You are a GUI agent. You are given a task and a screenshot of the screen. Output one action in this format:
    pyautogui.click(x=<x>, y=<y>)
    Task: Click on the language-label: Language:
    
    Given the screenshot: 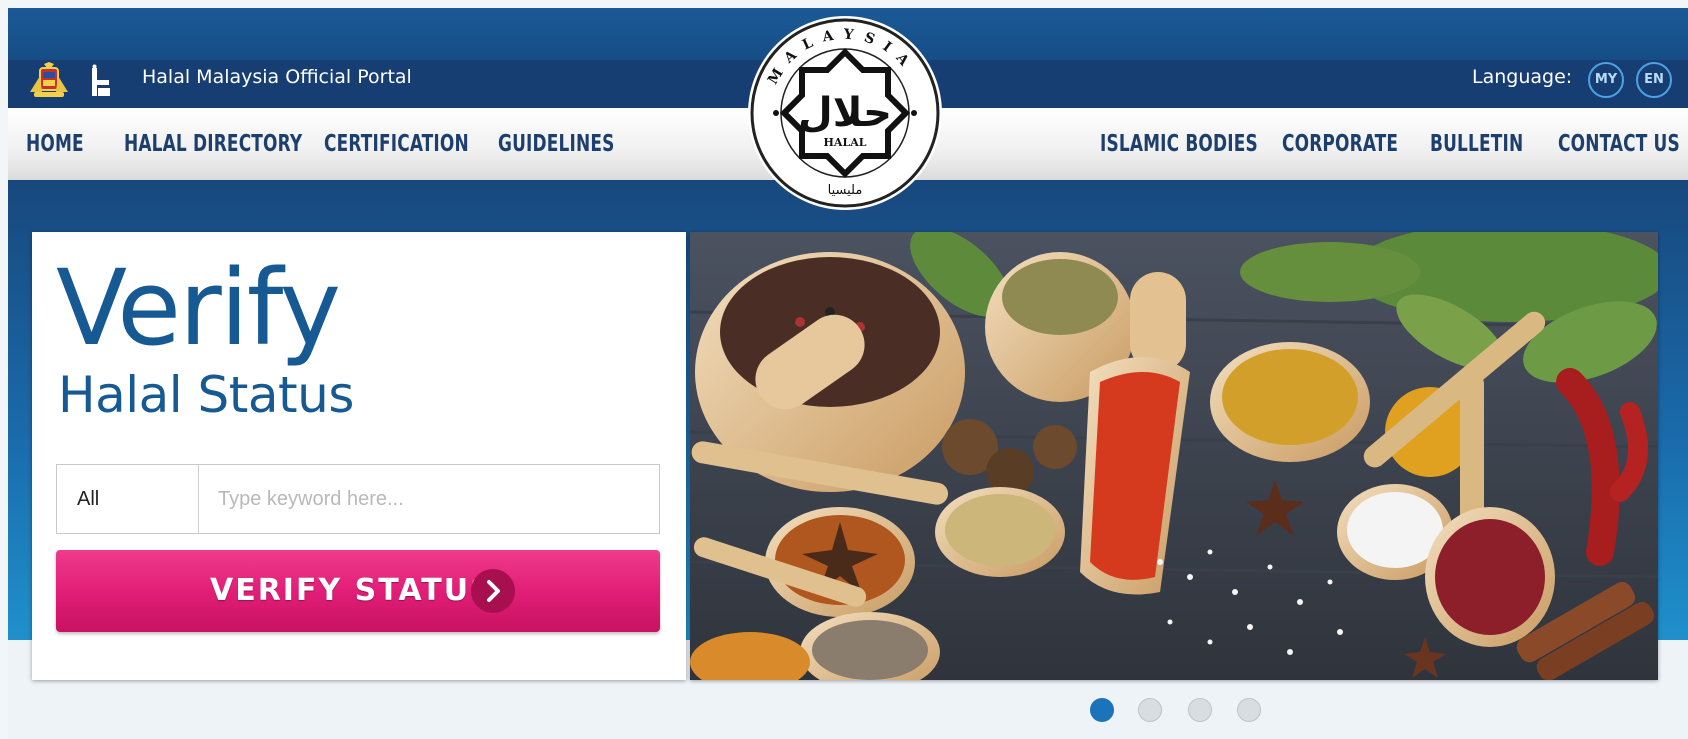 What is the action you would take?
    pyautogui.click(x=1522, y=77)
    